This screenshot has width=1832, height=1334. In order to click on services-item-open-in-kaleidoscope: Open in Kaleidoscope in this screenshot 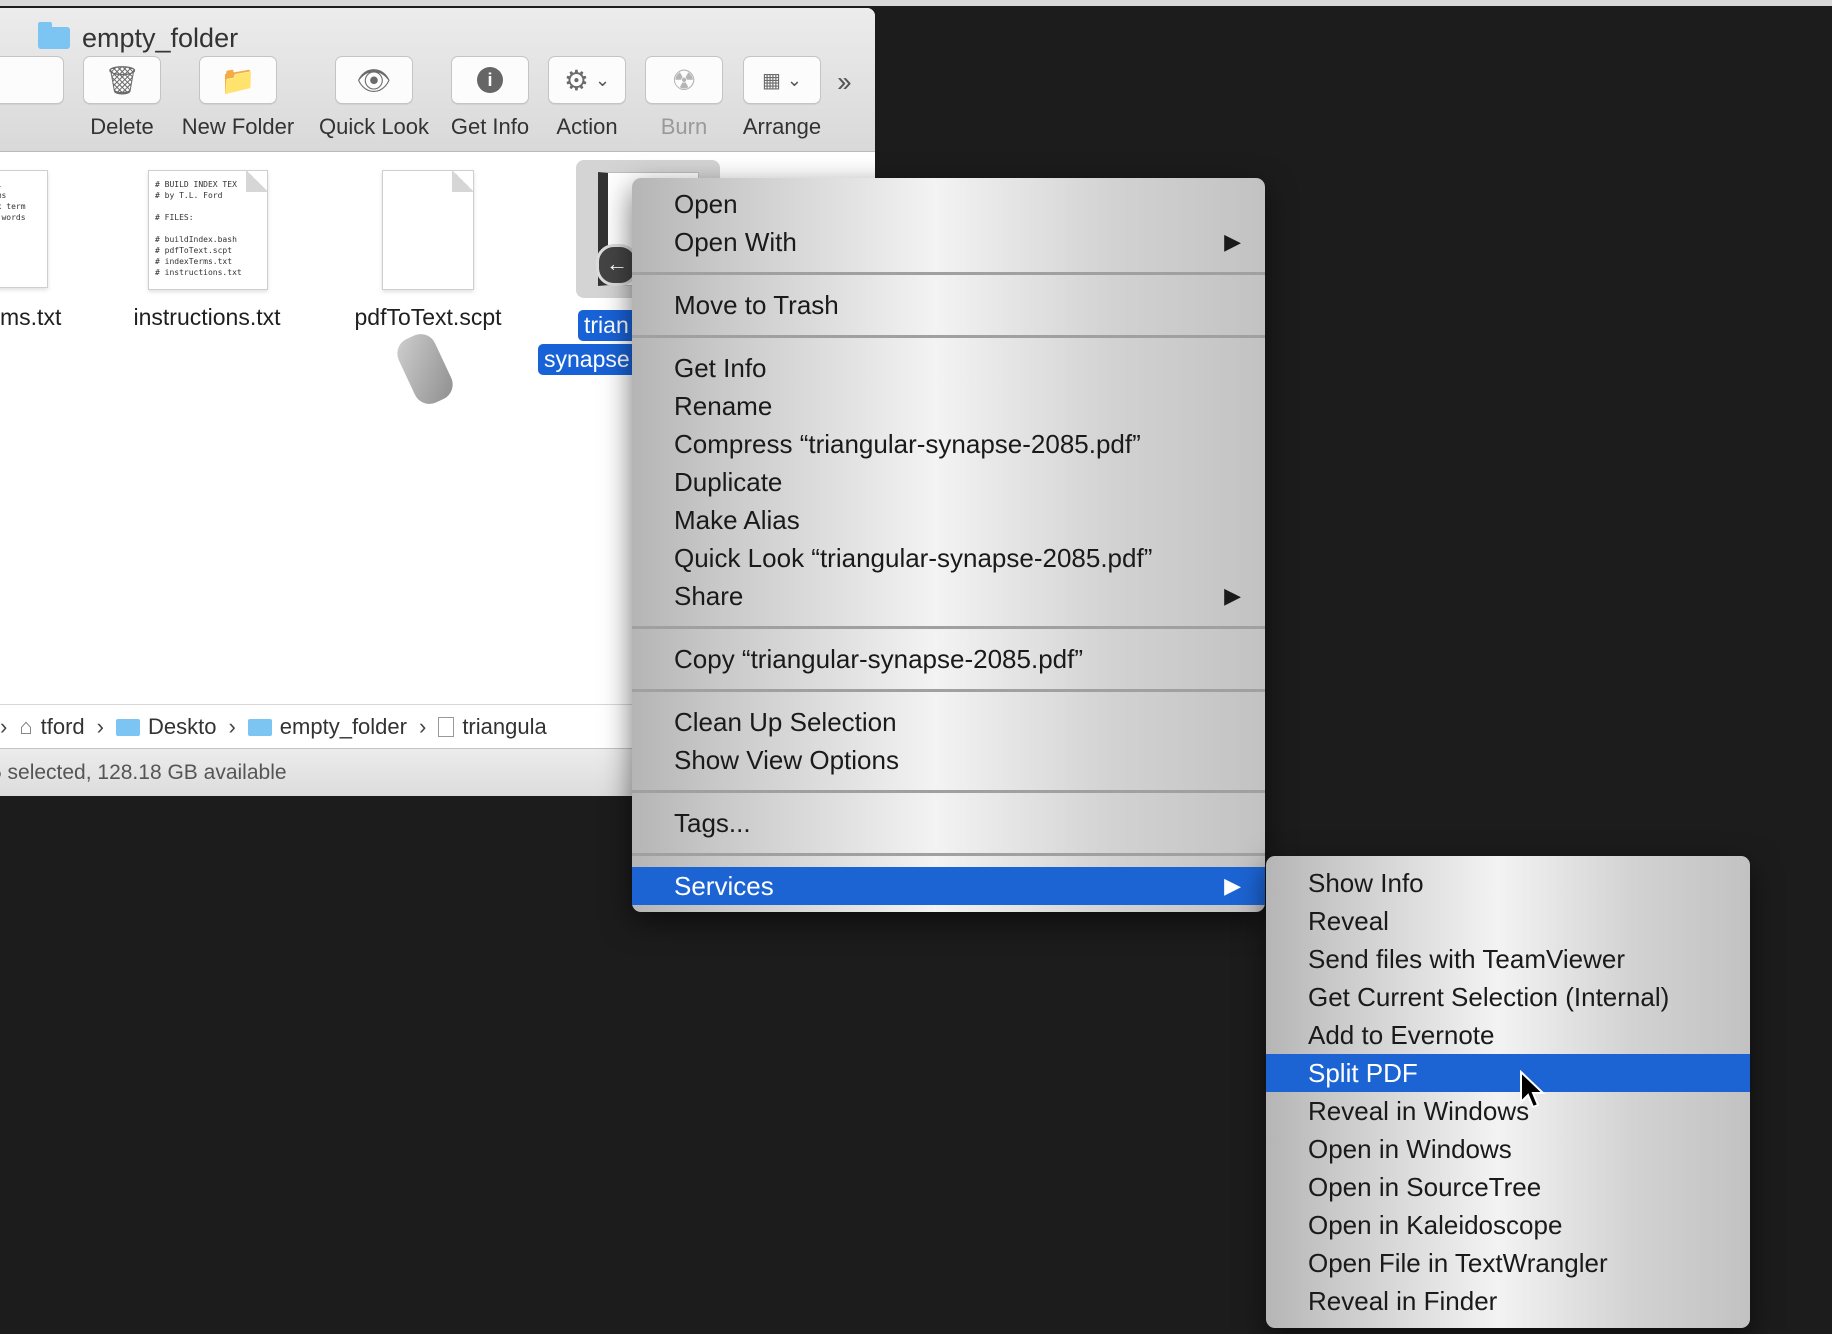, I will do `click(1508, 1225)`.